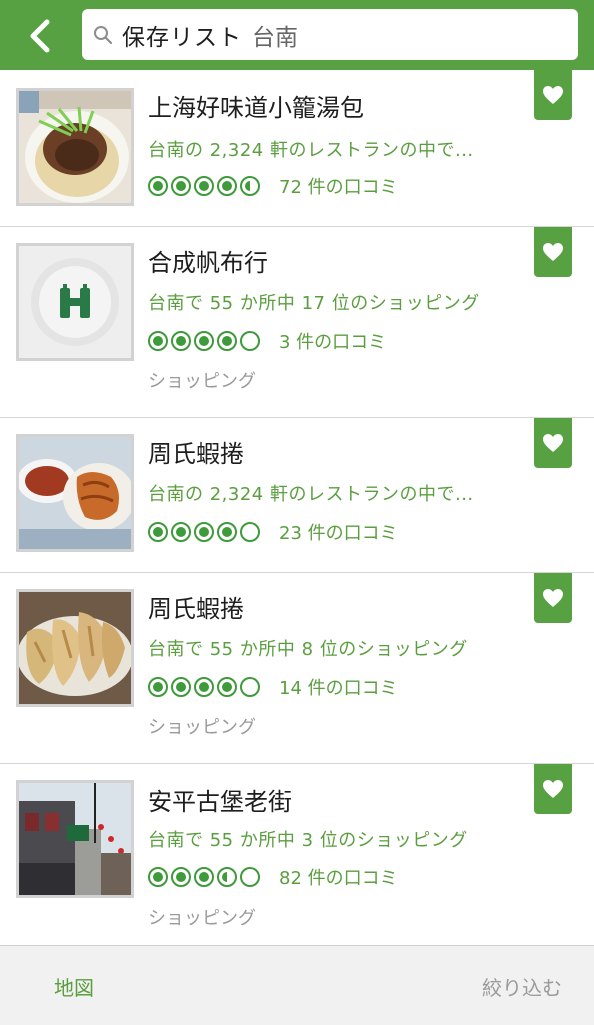 The width and height of the screenshot is (594, 1025). What do you see at coordinates (338, 687) in the screenshot?
I see `review-count: 14 件の口コミ` at bounding box center [338, 687].